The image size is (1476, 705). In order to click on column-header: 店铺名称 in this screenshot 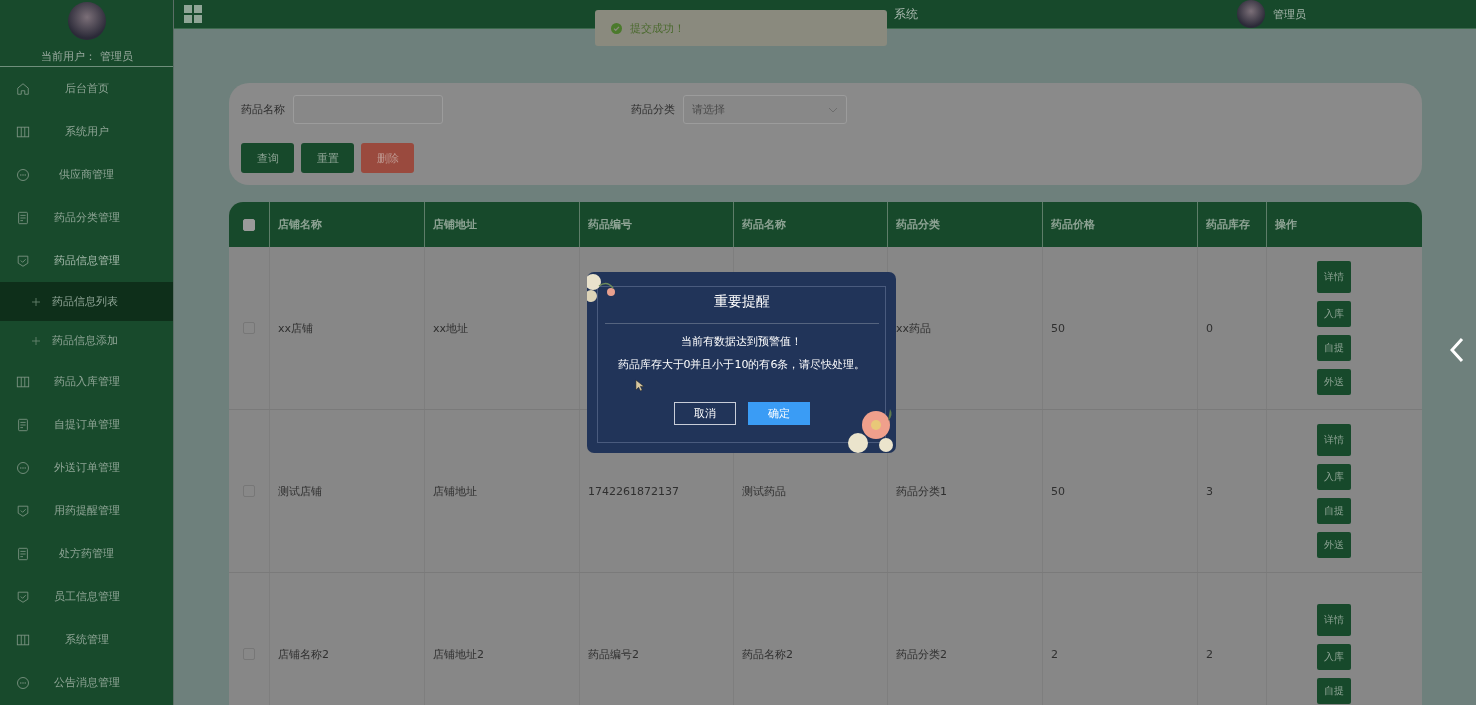, I will do `click(346, 224)`.